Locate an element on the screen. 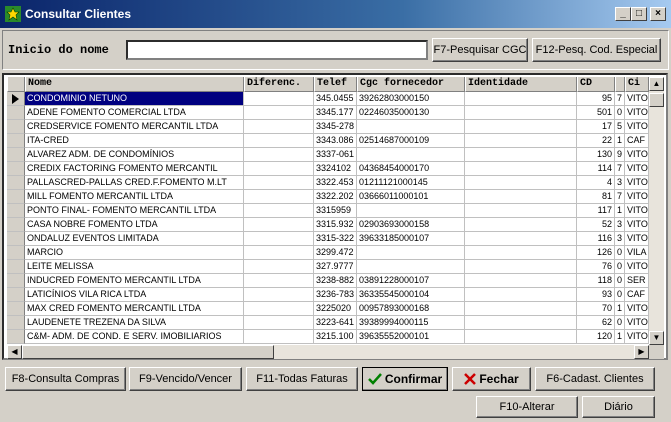 This screenshot has width=671, height=422. vertical-scrollbar: ▲ ▼ is located at coordinates (656, 211).